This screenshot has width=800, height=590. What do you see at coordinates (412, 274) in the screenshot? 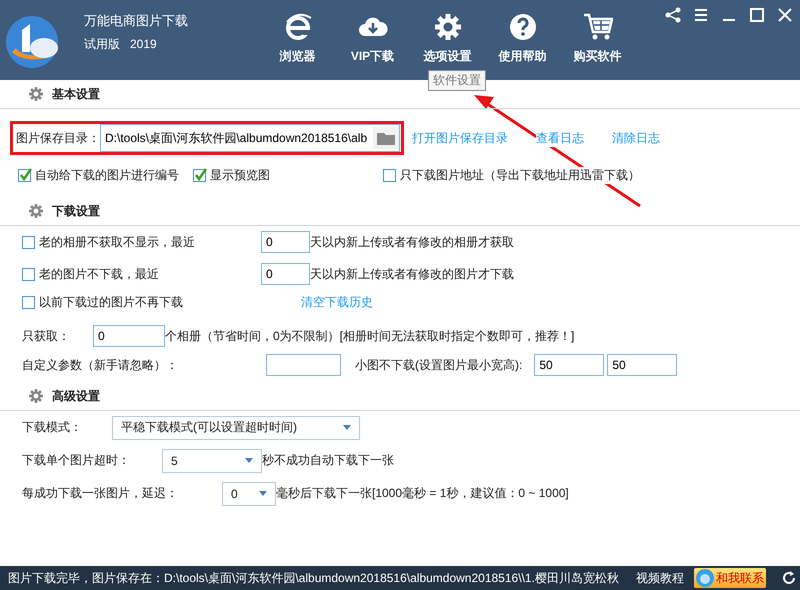
I see `field-suffix: 天以内新上传或者有修改的图片才下载` at bounding box center [412, 274].